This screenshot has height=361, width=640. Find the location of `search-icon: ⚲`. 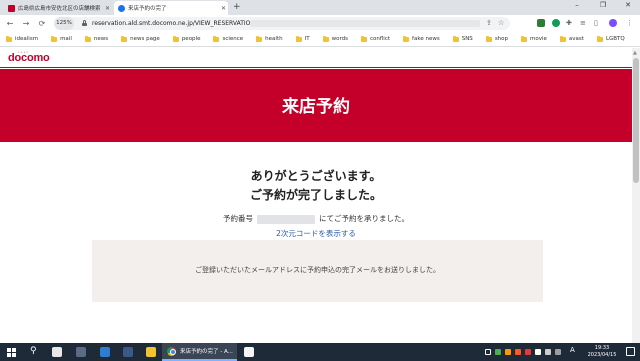

search-icon: ⚲ is located at coordinates (33, 351).